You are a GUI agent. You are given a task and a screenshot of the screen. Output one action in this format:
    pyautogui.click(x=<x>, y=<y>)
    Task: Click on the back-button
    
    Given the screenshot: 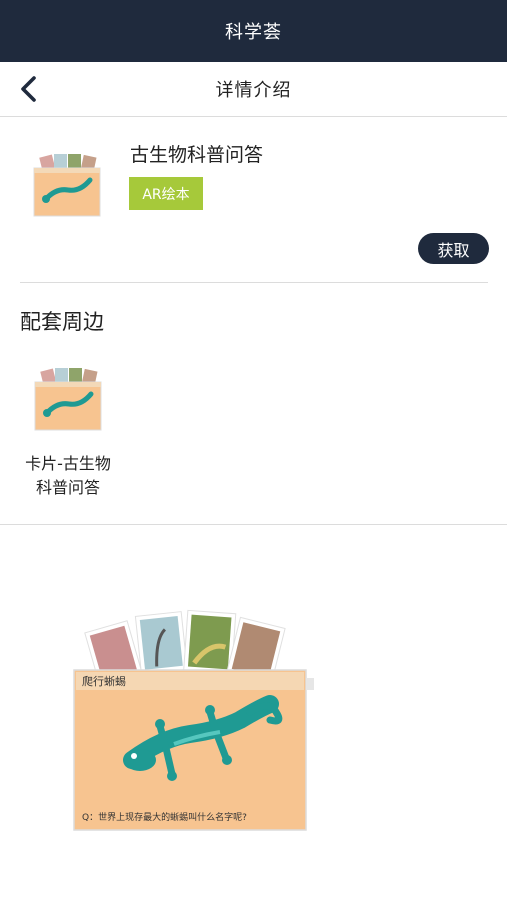 What is the action you would take?
    pyautogui.click(x=29, y=89)
    